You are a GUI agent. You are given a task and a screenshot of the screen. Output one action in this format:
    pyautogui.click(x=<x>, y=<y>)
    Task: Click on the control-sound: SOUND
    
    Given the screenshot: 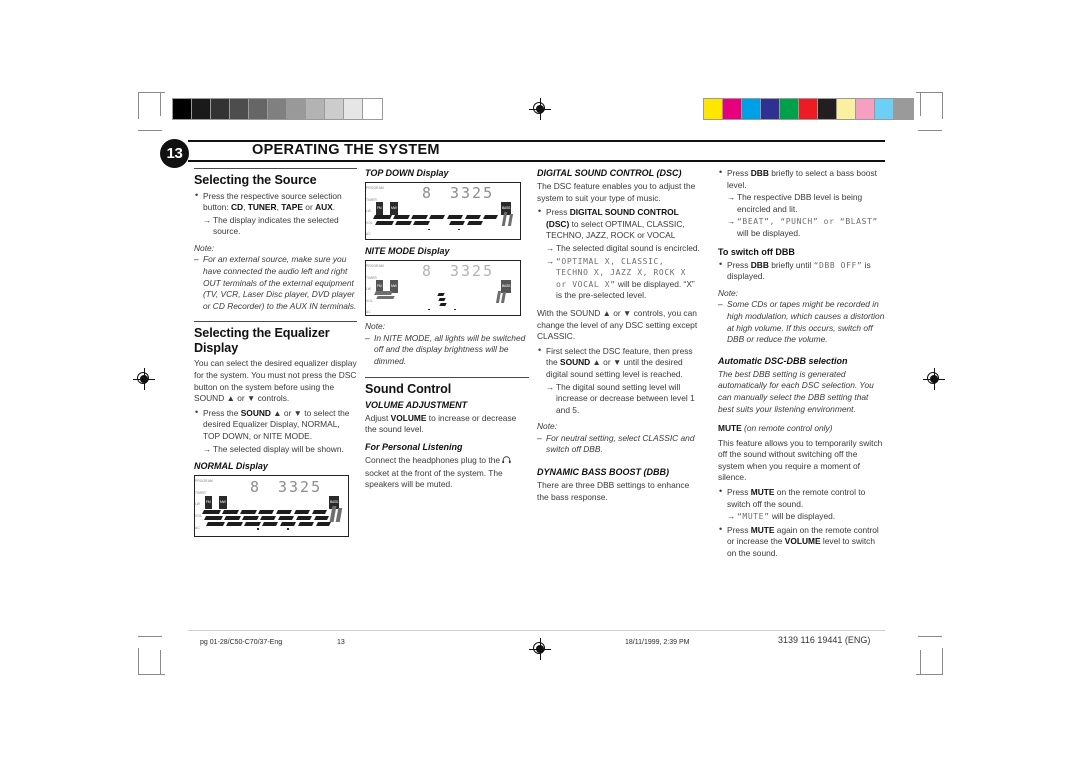 What is the action you would take?
    pyautogui.click(x=575, y=362)
    